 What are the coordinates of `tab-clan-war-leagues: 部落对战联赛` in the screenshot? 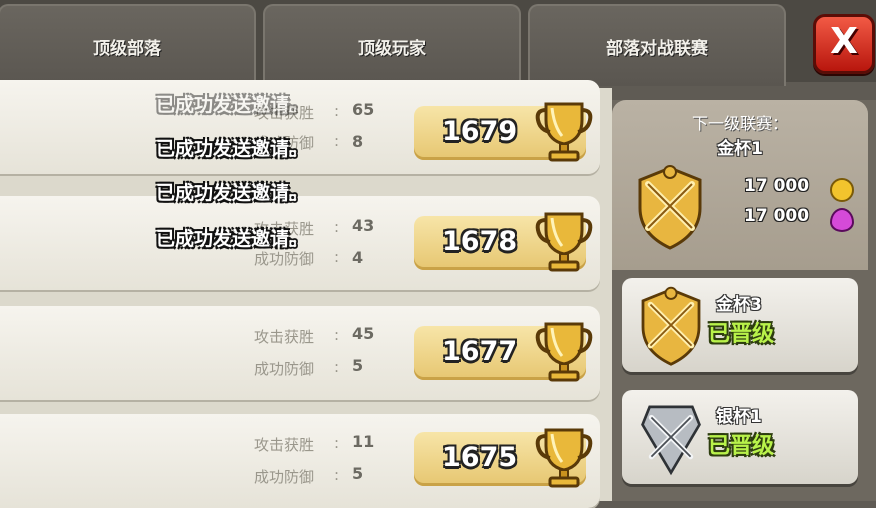 It's located at (657, 45).